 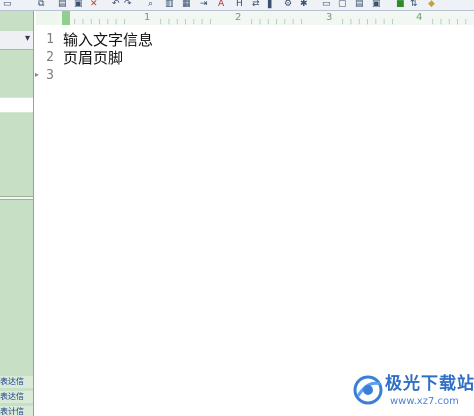 What do you see at coordinates (94, 4) in the screenshot?
I see `delete-icon: ✕` at bounding box center [94, 4].